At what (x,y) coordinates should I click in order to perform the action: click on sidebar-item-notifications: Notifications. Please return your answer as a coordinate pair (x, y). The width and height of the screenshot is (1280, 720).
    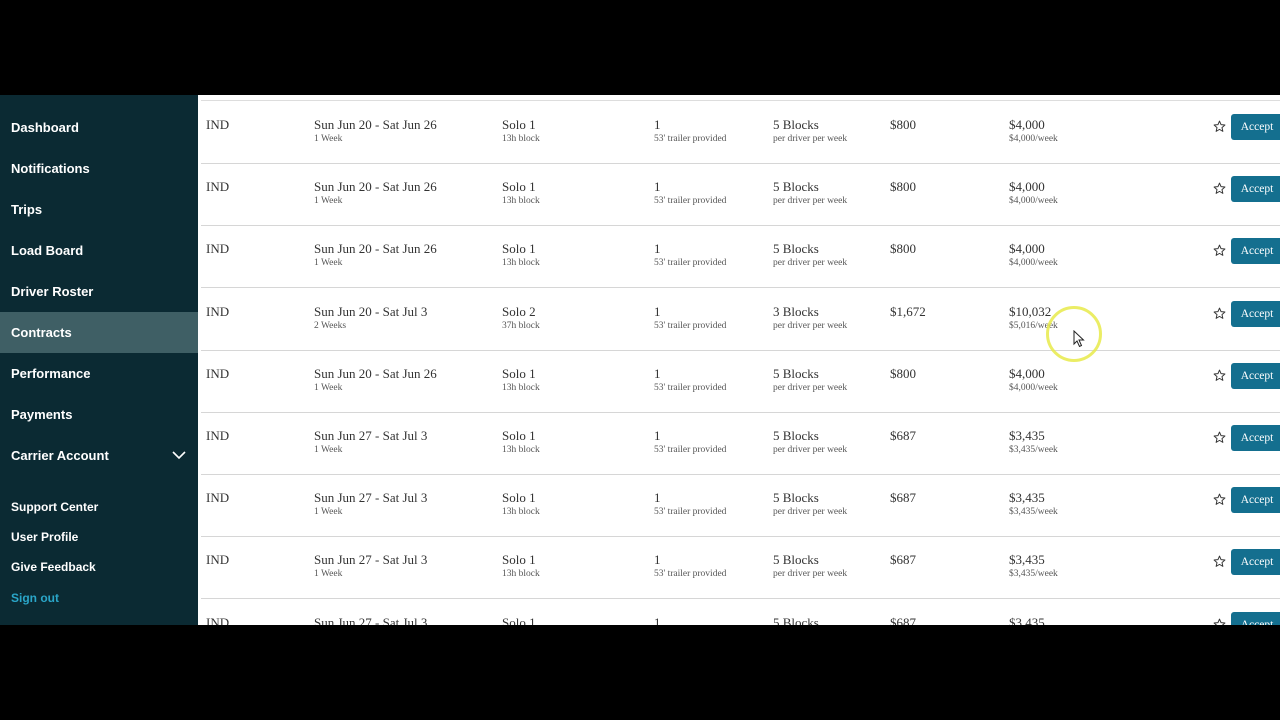
    Looking at the image, I should click on (99, 168).